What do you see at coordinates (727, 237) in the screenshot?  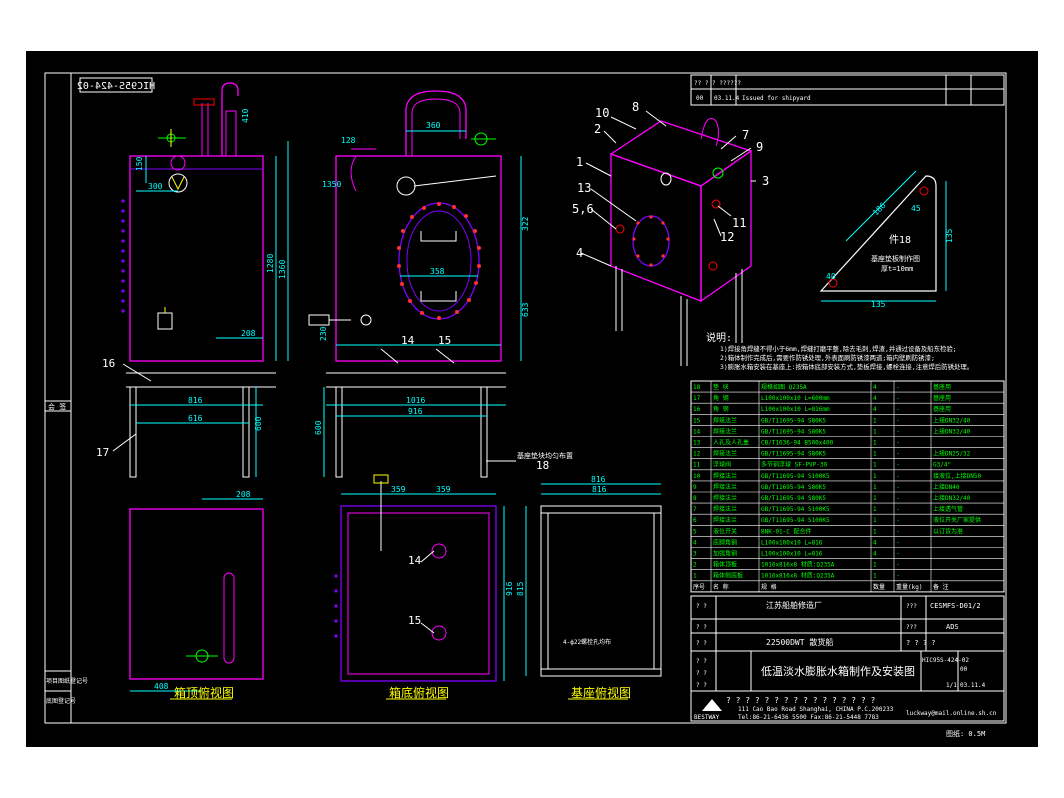 I see `iso-12: 12` at bounding box center [727, 237].